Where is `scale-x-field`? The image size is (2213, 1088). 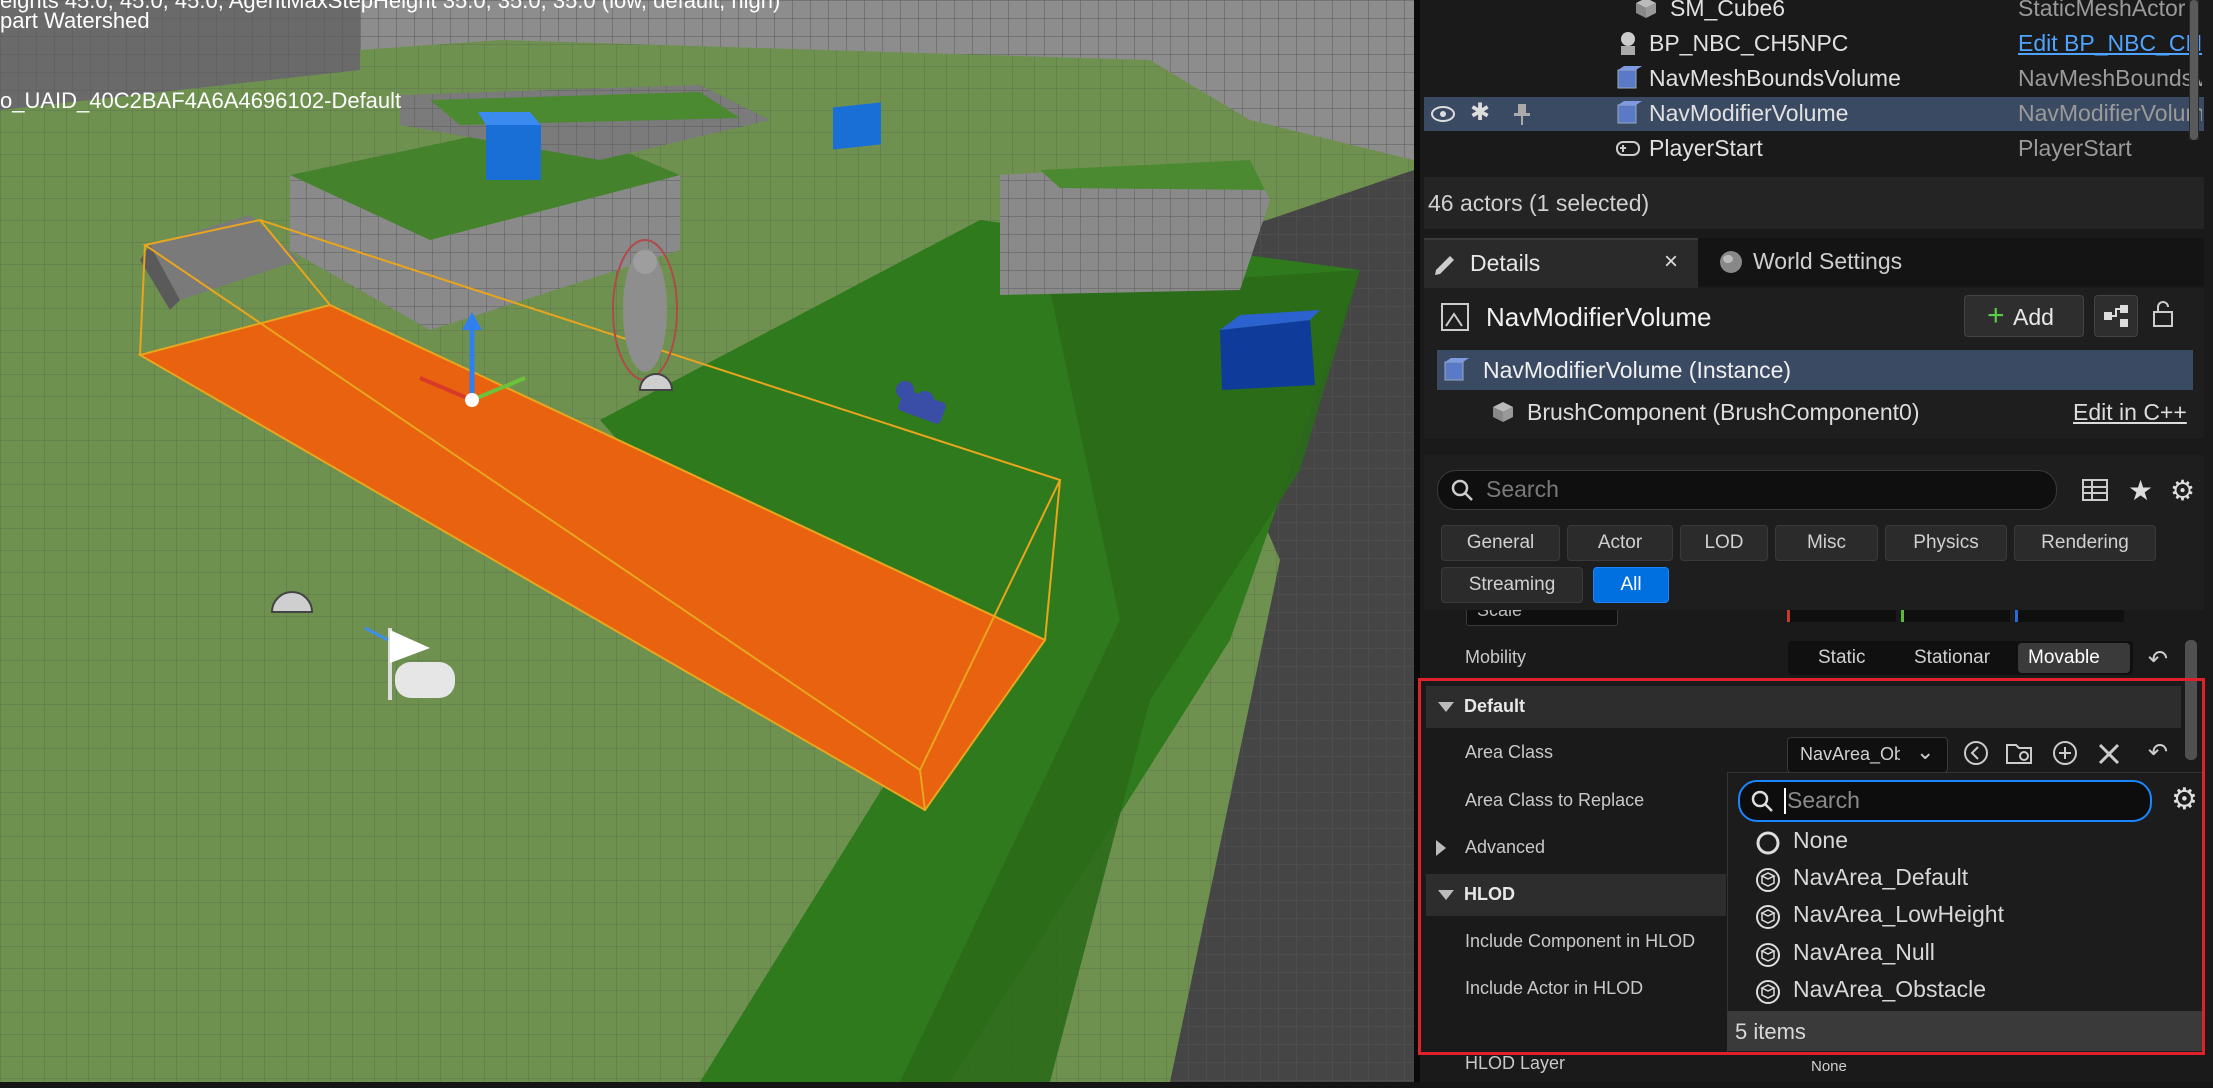
scale-x-field is located at coordinates (1841, 616).